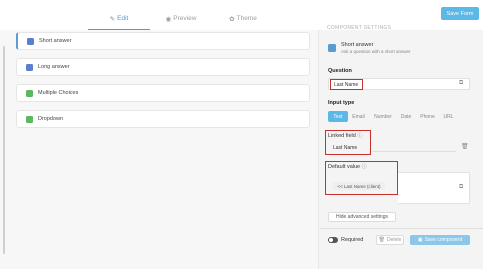 Image resolution: width=483 pixels, height=269 pixels. What do you see at coordinates (357, 45) in the screenshot?
I see `component-title: Short answer` at bounding box center [357, 45].